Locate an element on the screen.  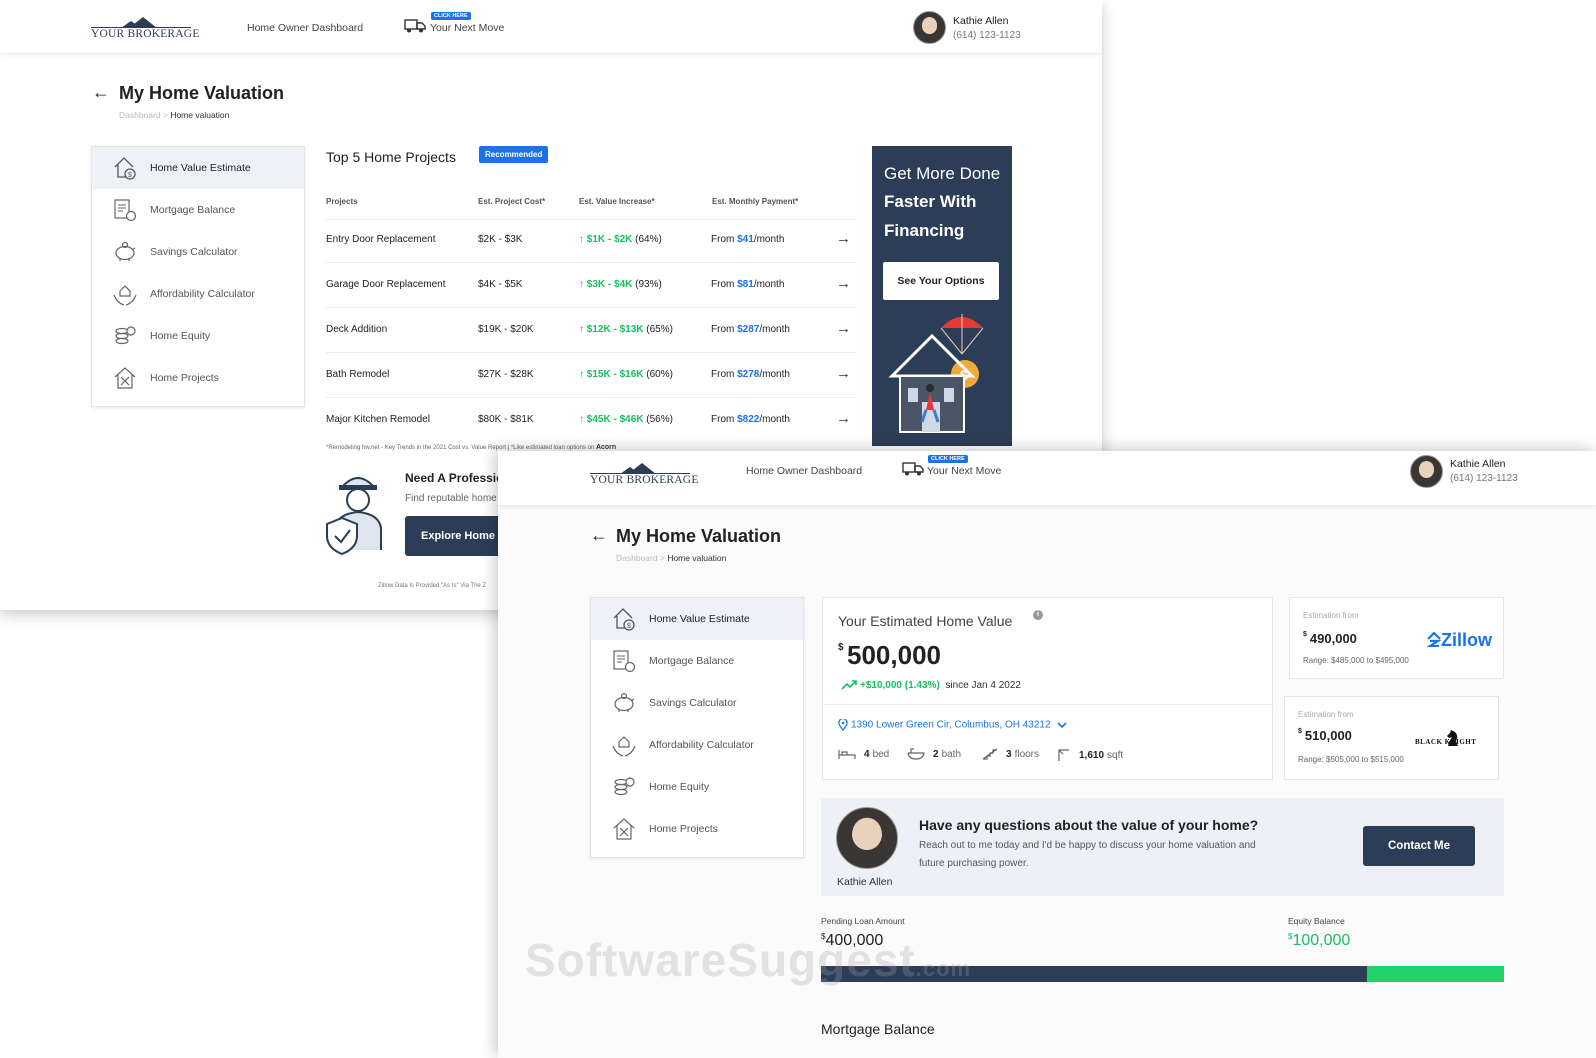
project-cost: $4K - $5K is located at coordinates (500, 284).